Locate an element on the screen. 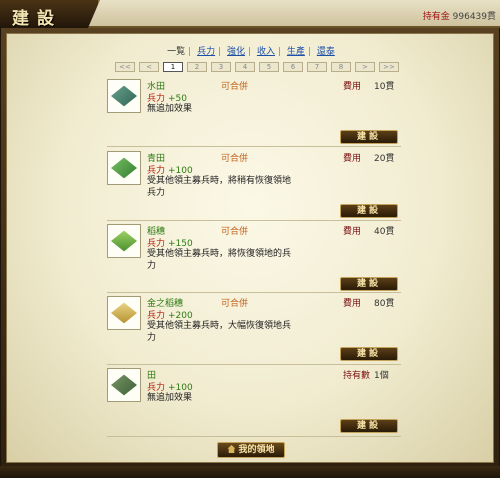 The image size is (500, 478). my-land-button: 我的領地 is located at coordinates (251, 450).